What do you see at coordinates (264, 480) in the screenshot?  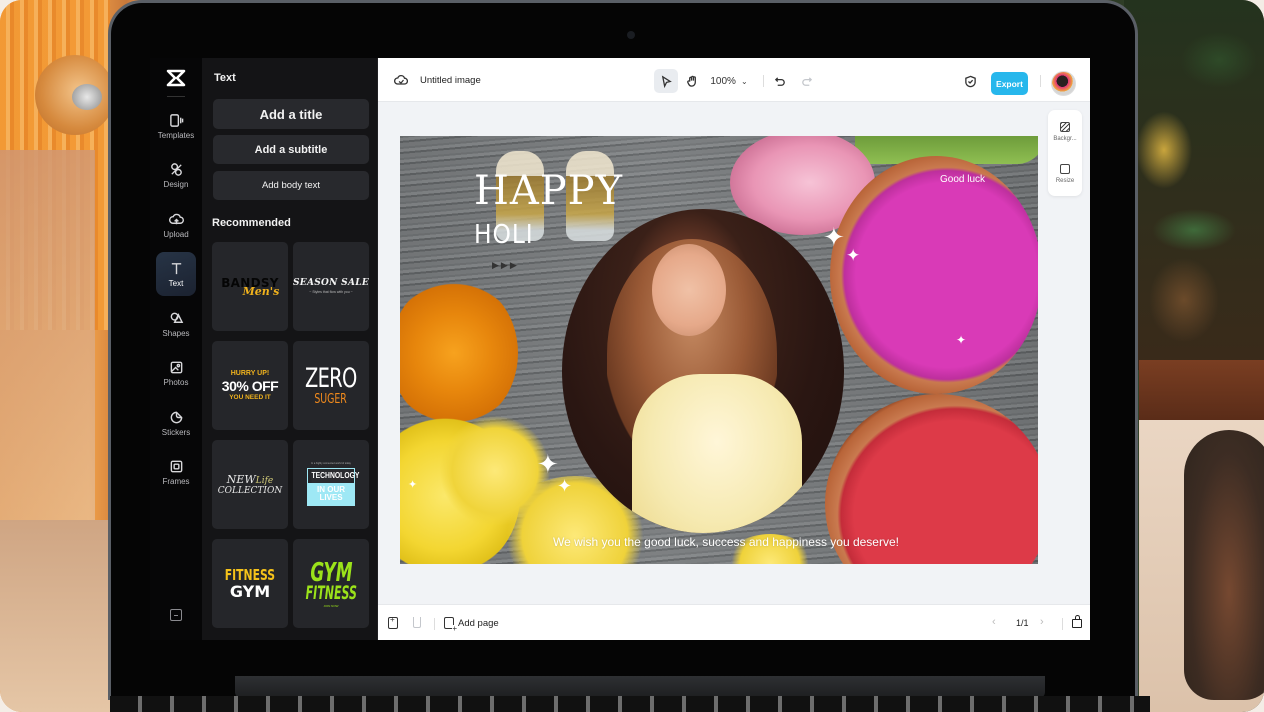 I see `template-word: Life` at bounding box center [264, 480].